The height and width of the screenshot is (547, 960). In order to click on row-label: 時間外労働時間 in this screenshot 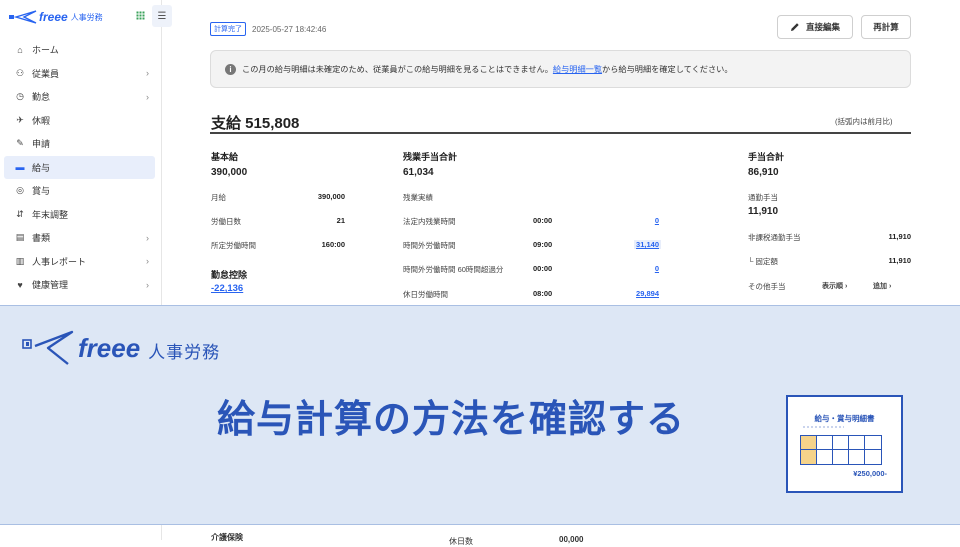, I will do `click(429, 245)`.